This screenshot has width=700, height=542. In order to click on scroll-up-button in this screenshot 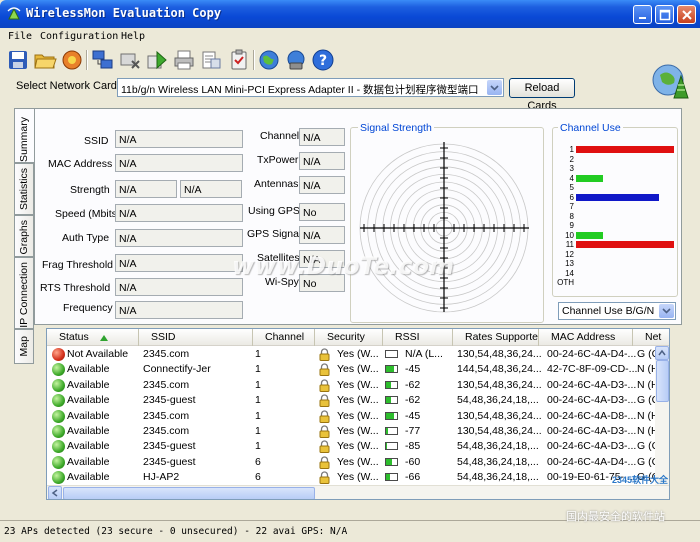, I will do `click(662, 353)`.